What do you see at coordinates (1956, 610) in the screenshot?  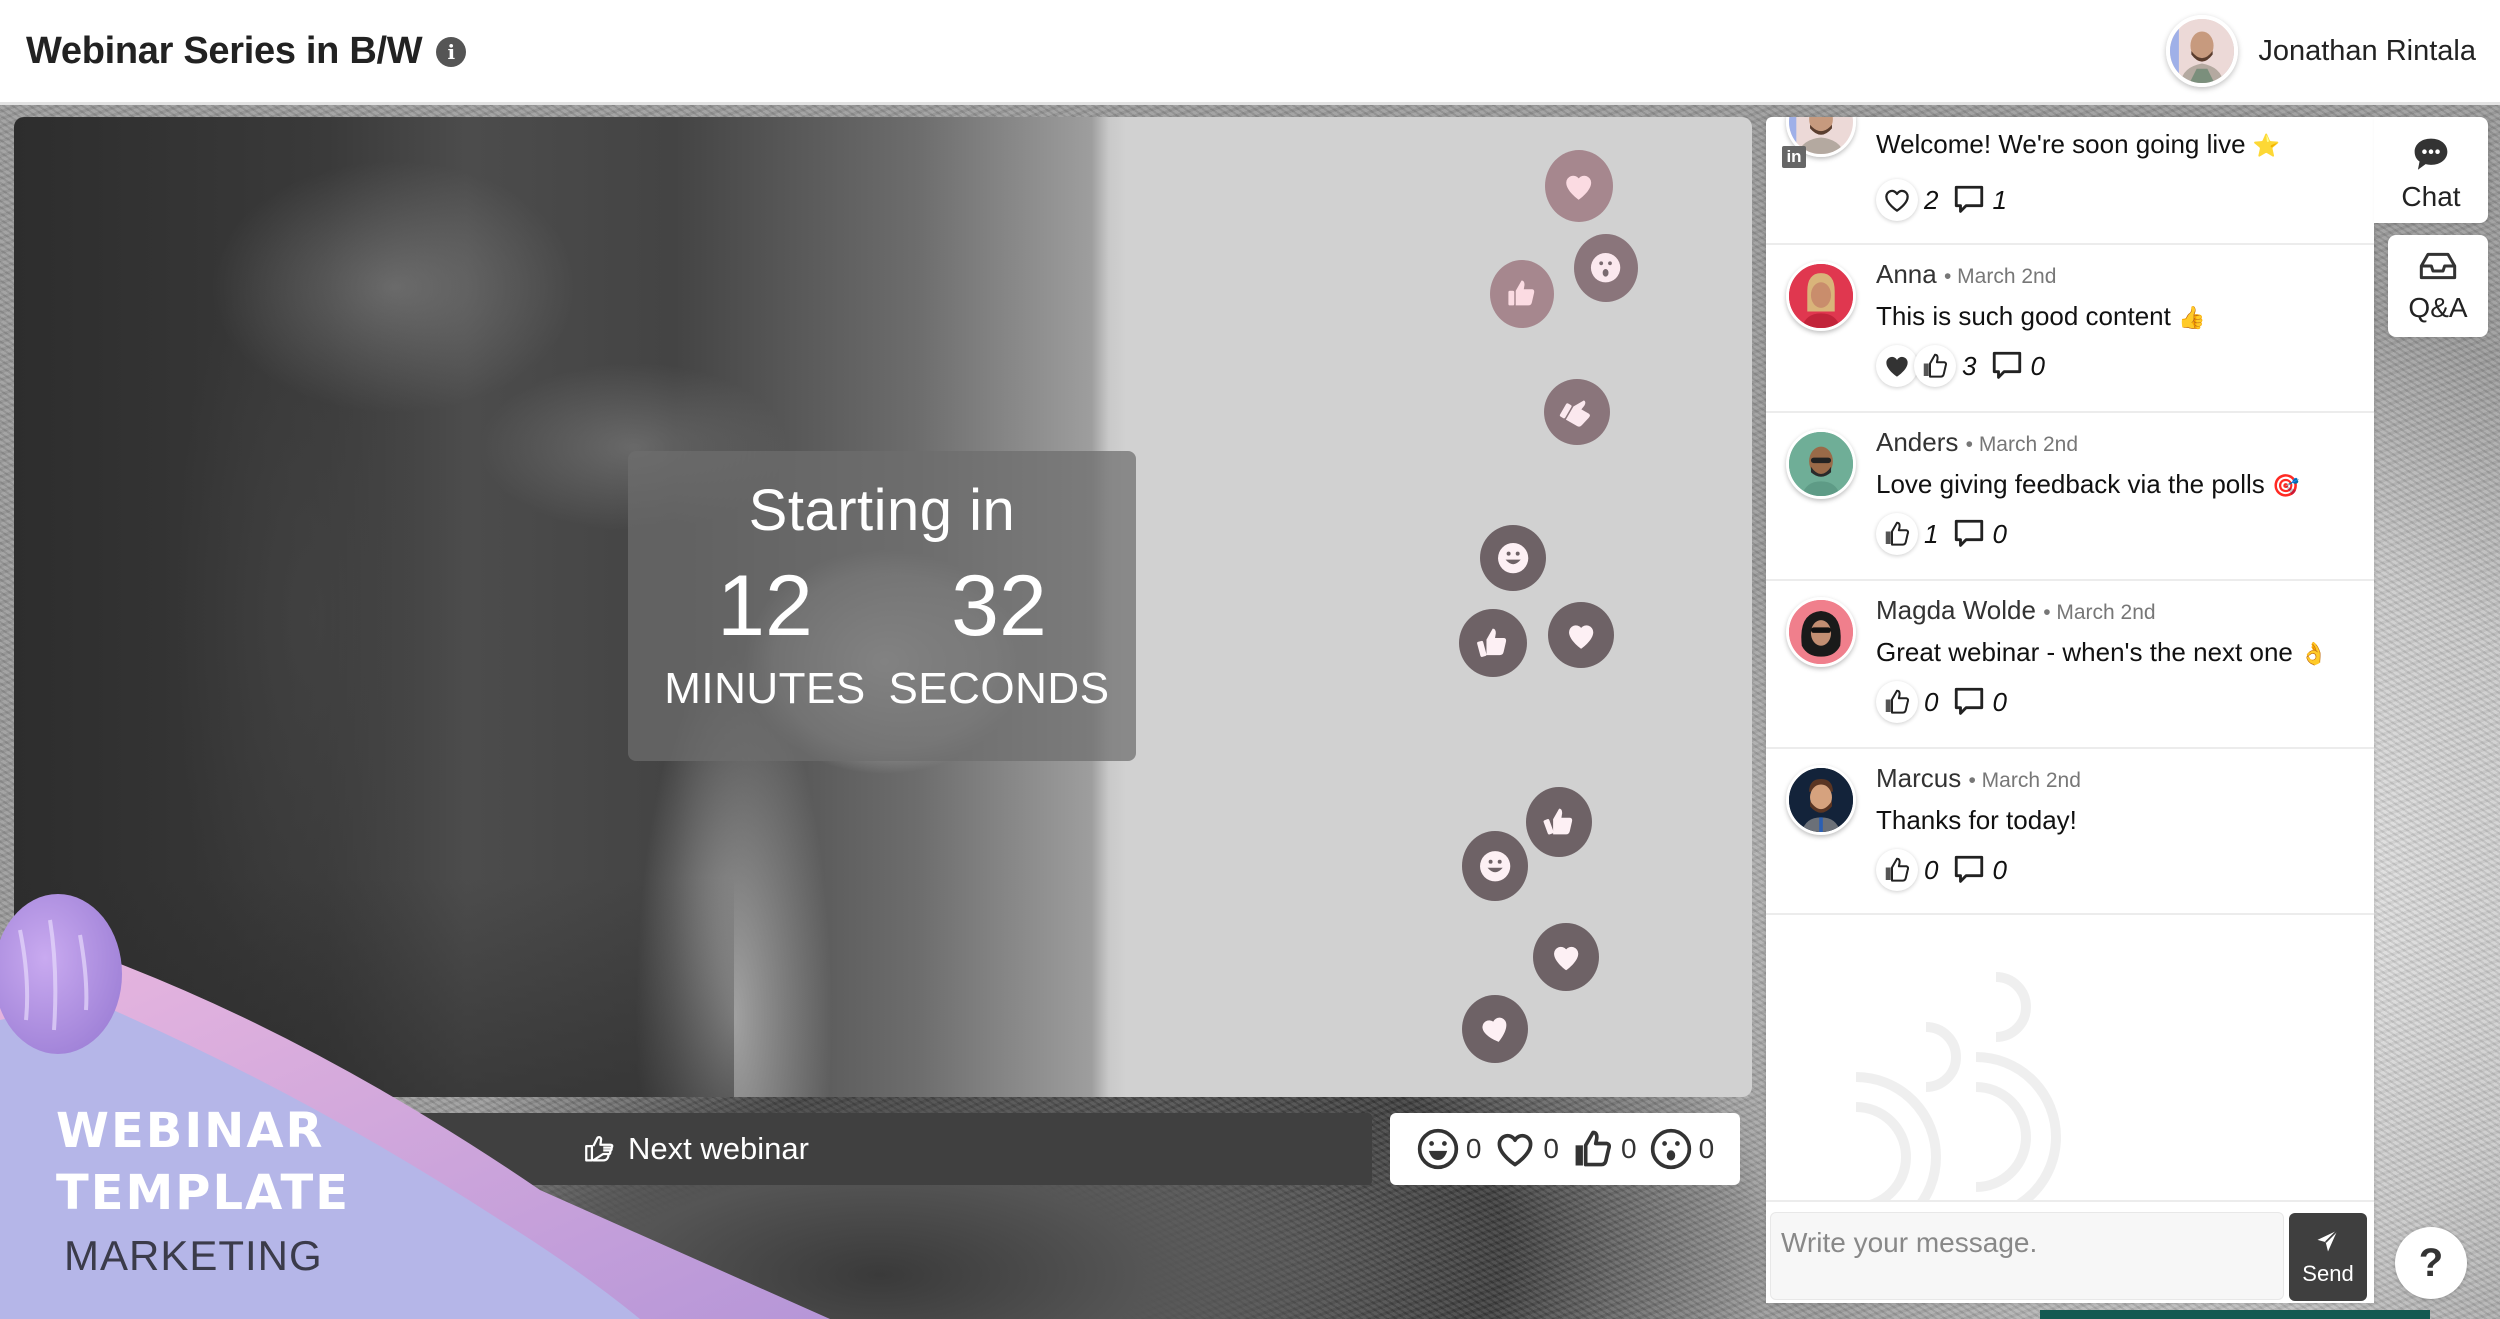 I see `message-author: Magda Wolde` at bounding box center [1956, 610].